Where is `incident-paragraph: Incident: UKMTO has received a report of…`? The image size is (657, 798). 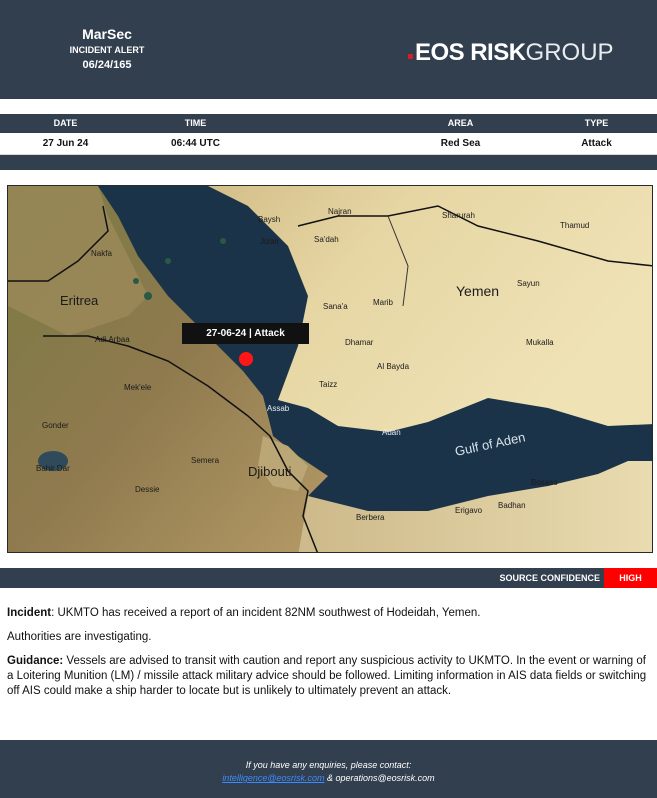
incident-paragraph: Incident: UKMTO has received a report of… is located at coordinates (327, 613).